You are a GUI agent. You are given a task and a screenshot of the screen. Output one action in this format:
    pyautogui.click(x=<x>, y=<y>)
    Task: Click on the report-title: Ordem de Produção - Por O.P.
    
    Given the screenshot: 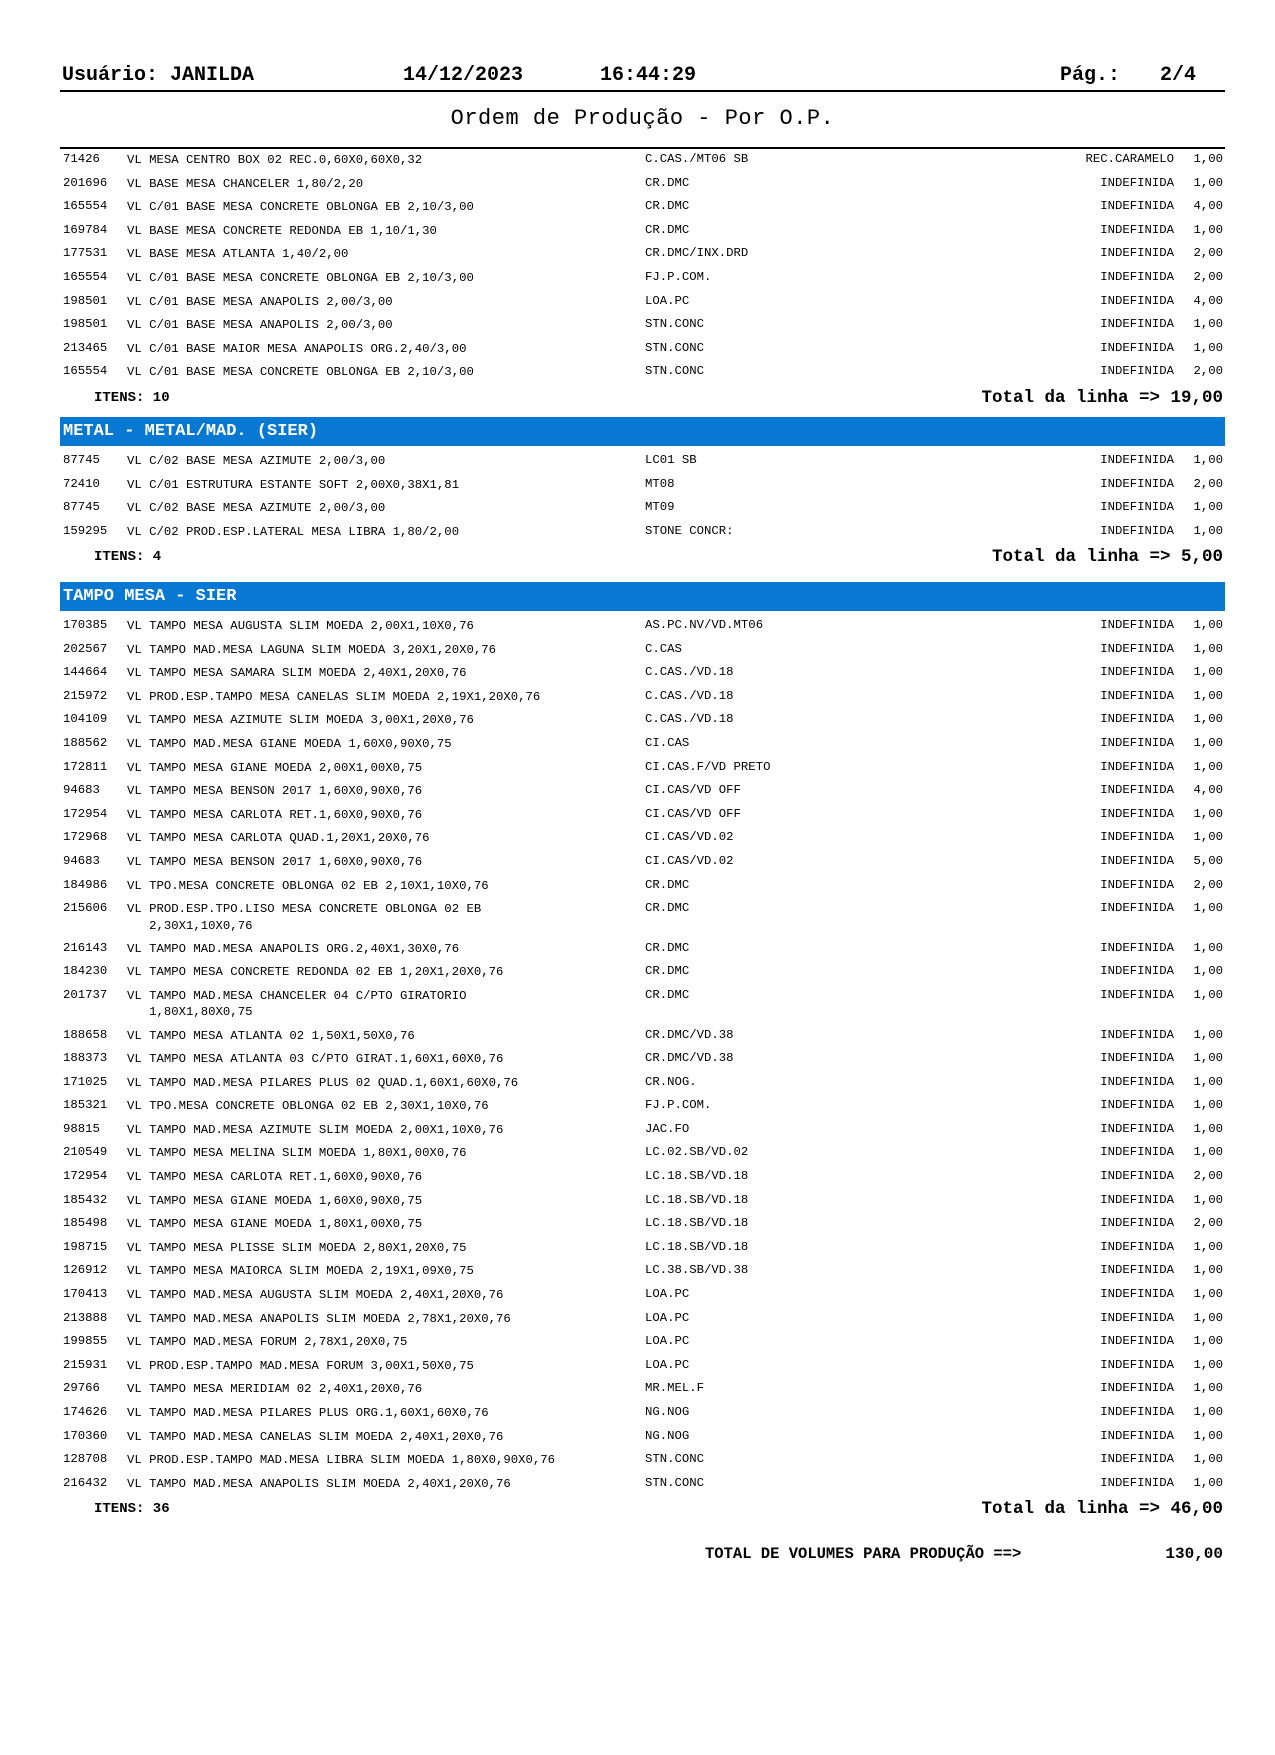 What is the action you would take?
    pyautogui.click(x=642, y=118)
    